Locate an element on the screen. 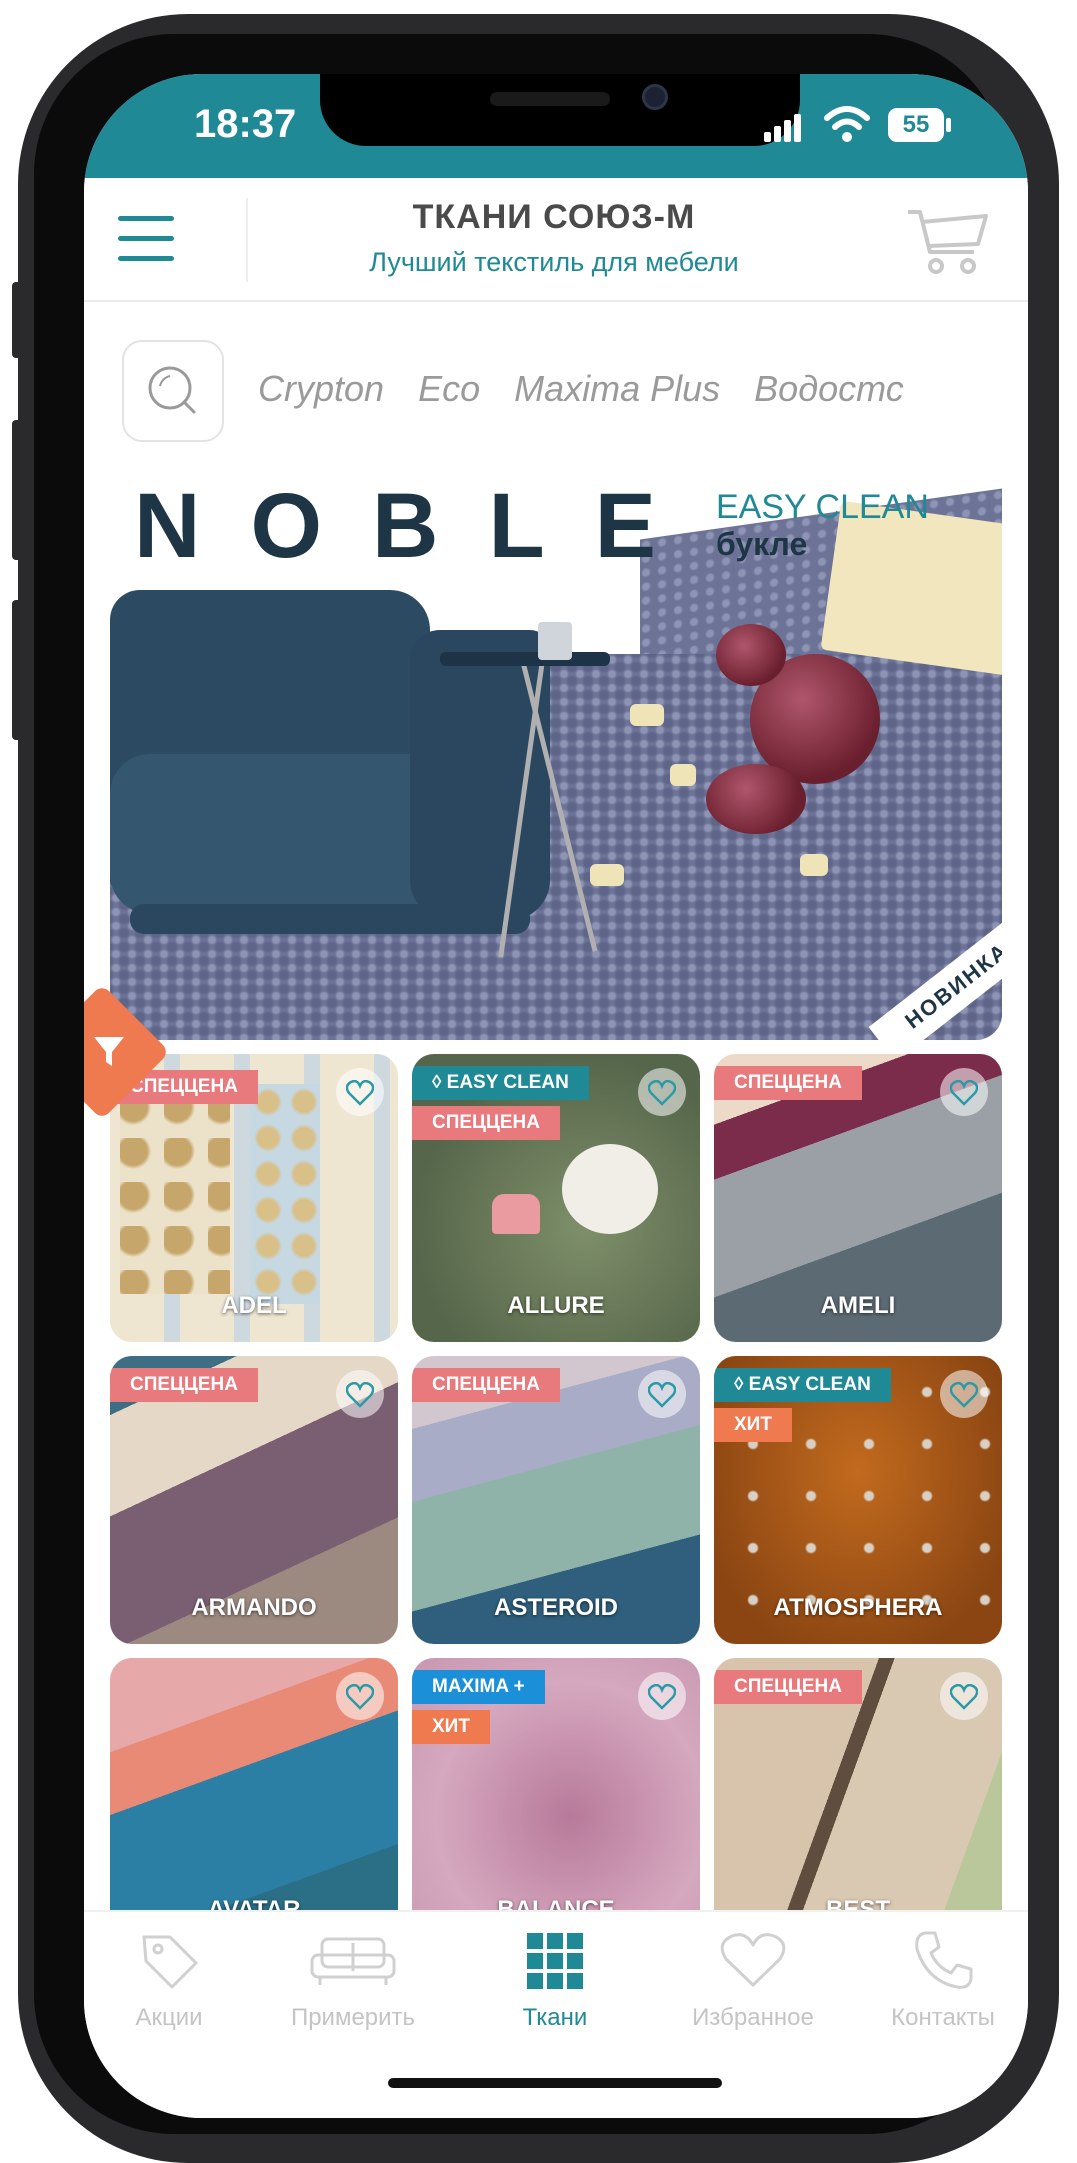 The width and height of the screenshot is (1077, 2163). header-divider is located at coordinates (247, 240).